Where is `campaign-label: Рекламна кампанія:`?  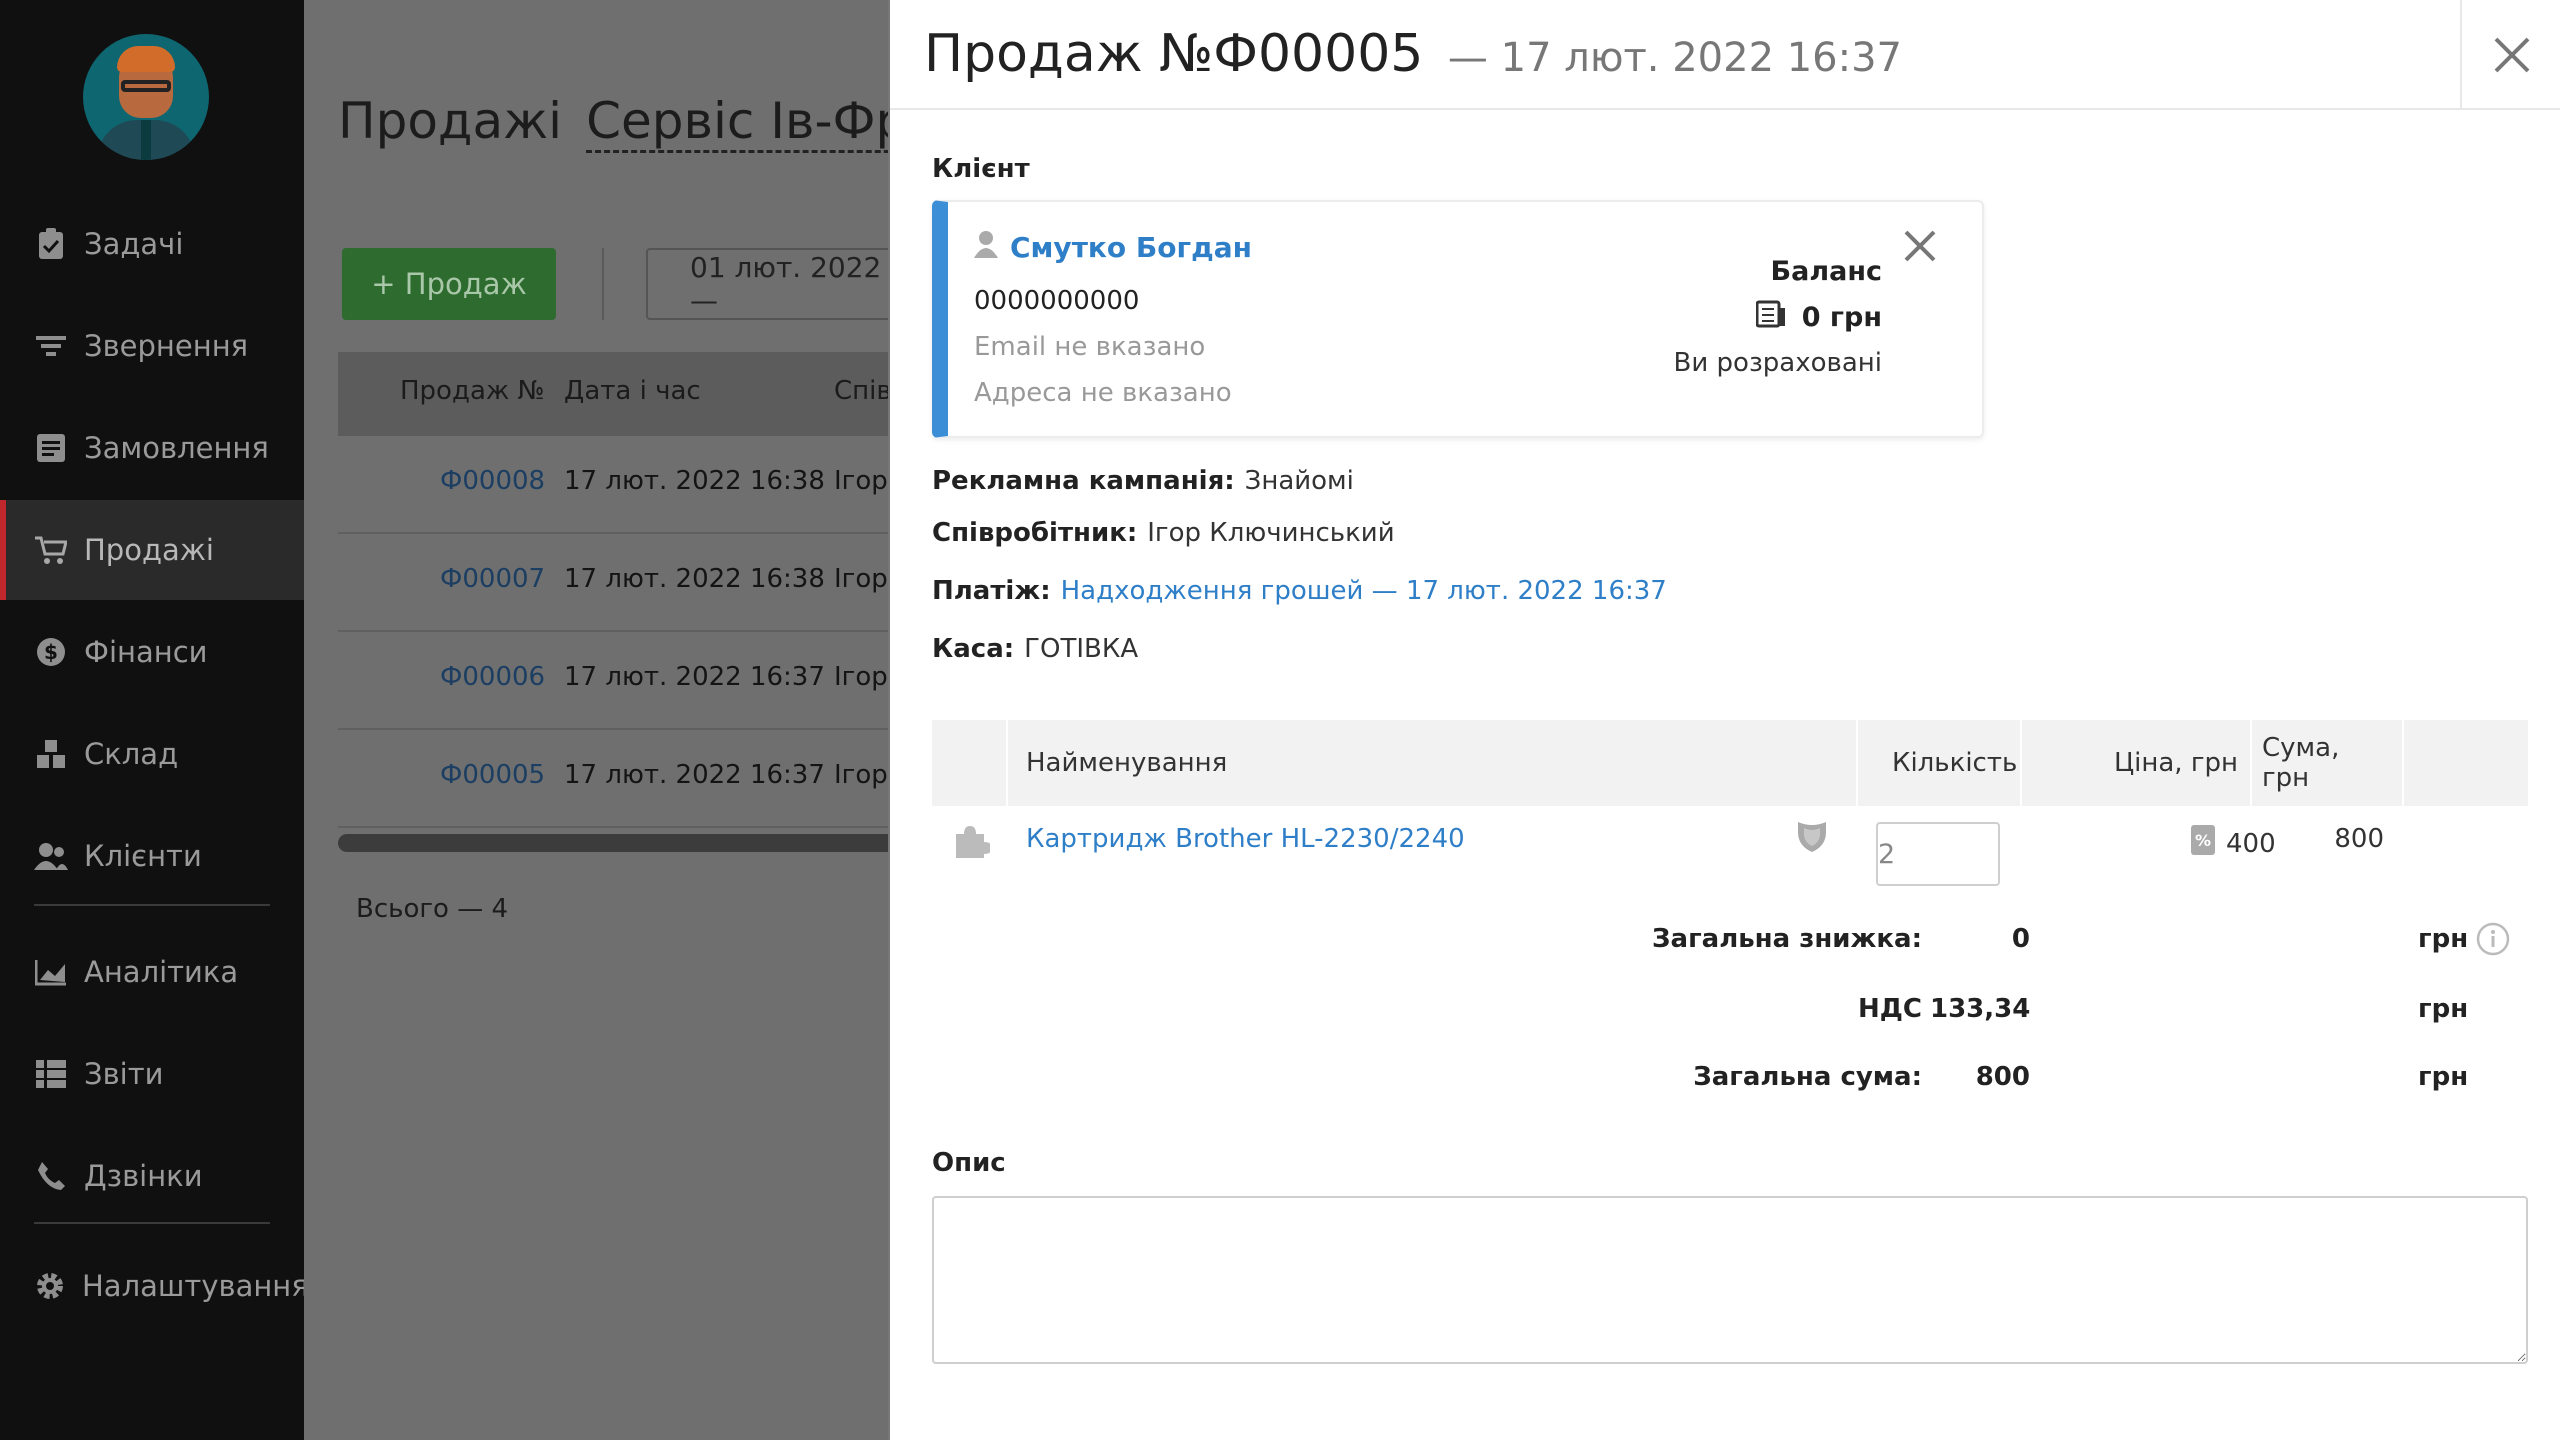
campaign-label: Рекламна кампанія: is located at coordinates (1083, 481).